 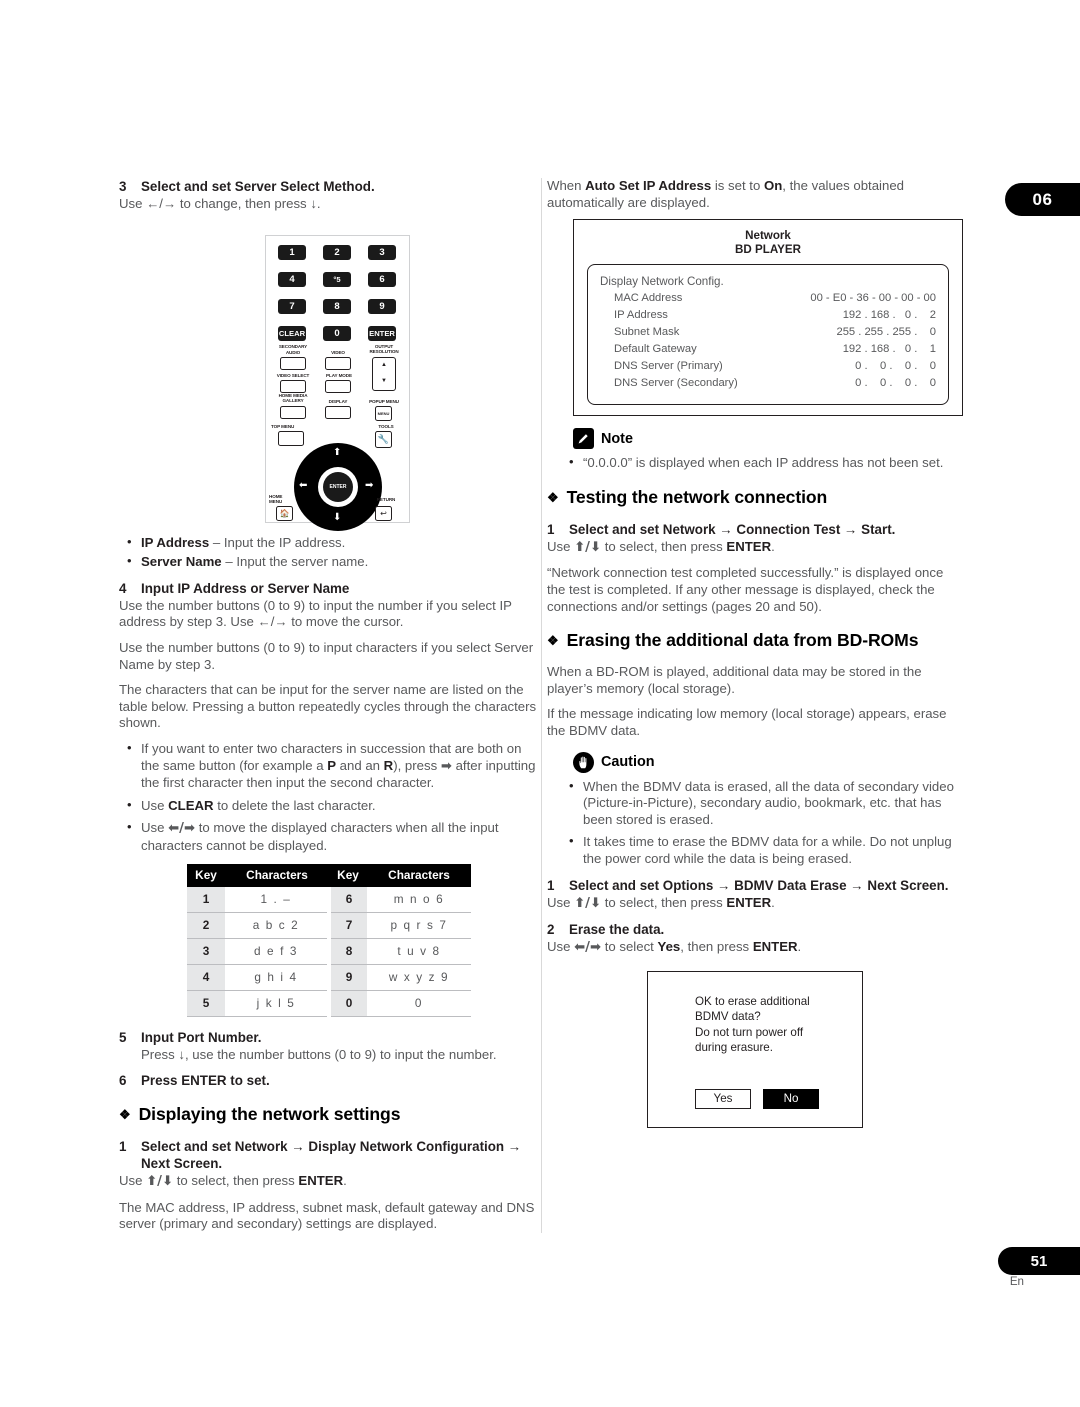 I want to click on page-language-label: En, so click(x=1016, y=1281).